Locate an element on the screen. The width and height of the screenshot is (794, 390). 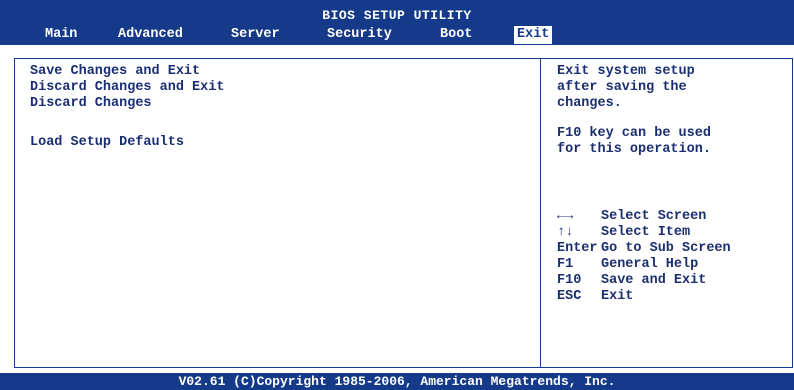
help-text-line: F10 key can be used is located at coordinates (634, 133).